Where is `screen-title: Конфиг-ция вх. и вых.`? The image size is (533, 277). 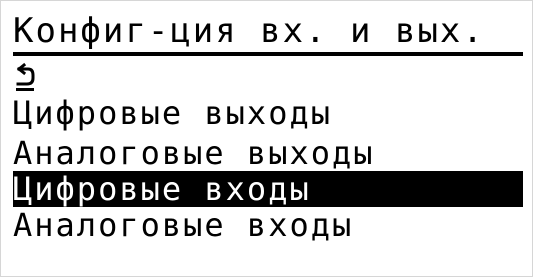 screen-title: Конфиг-ция вх. и вых. is located at coordinates (249, 31).